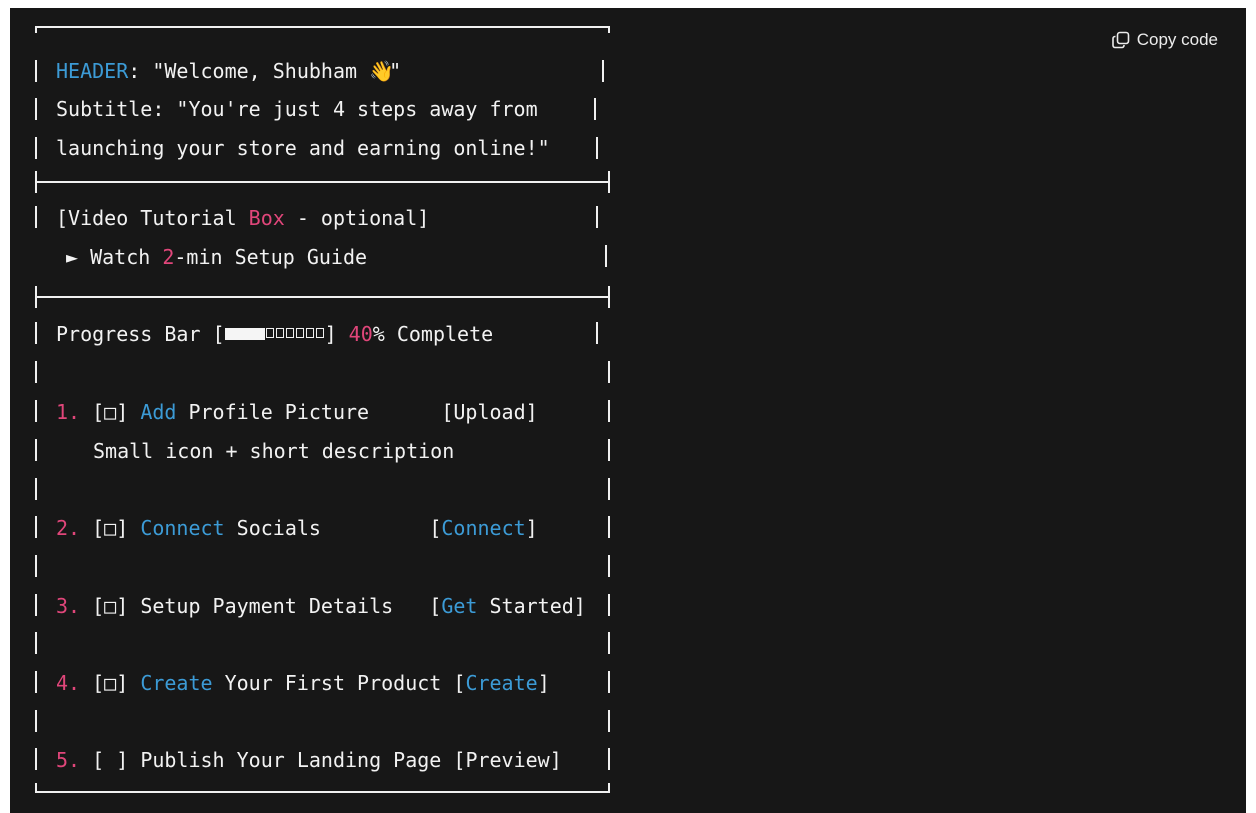 The image size is (1256, 813). Describe the element at coordinates (360, 334) in the screenshot. I see `progress-percent: 40` at that location.